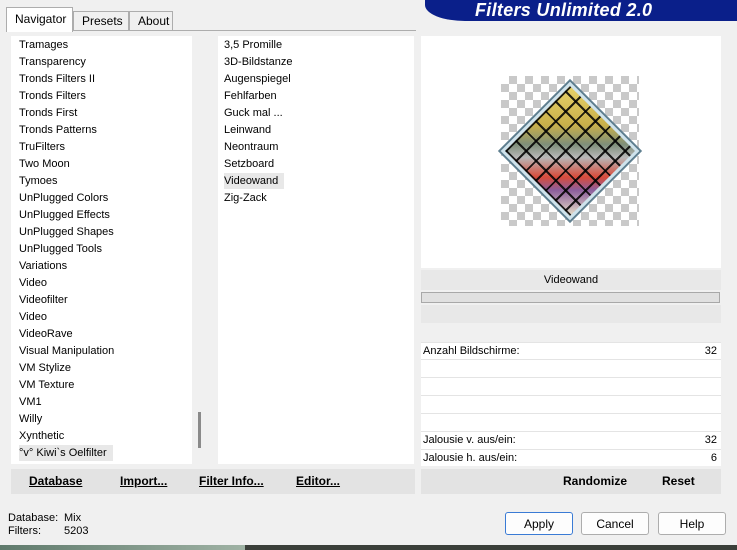 Image resolution: width=737 pixels, height=550 pixels. What do you see at coordinates (39, 19) in the screenshot?
I see `tab-navigator: Navigator` at bounding box center [39, 19].